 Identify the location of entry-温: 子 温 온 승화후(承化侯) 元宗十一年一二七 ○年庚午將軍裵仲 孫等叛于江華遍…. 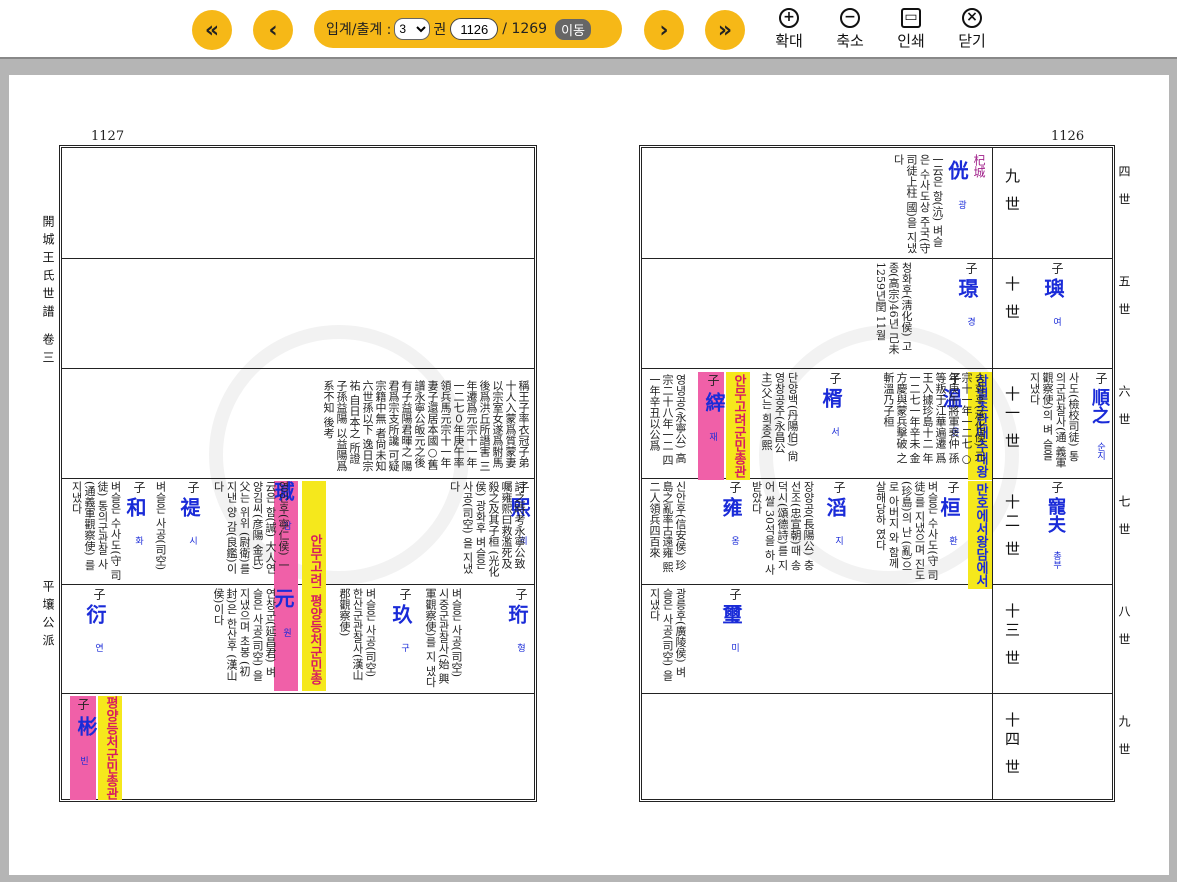
(934, 419).